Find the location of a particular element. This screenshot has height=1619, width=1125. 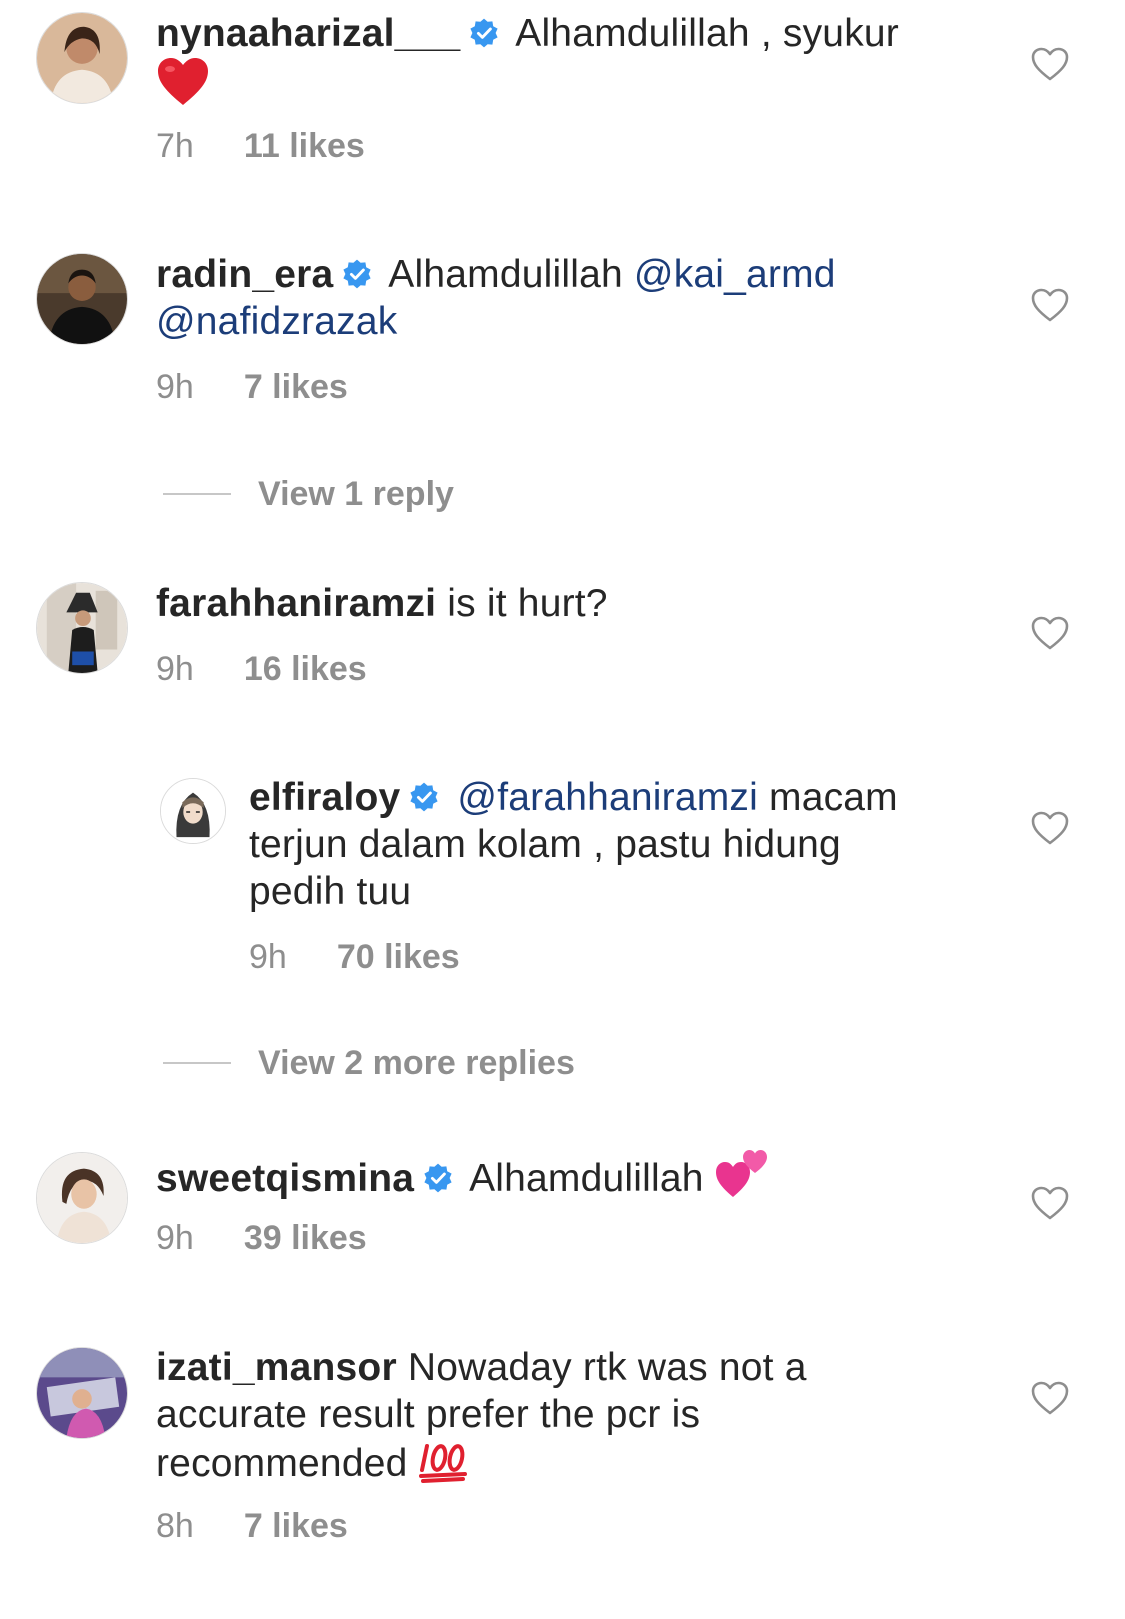

username: elfiraloy is located at coordinates (324, 797).